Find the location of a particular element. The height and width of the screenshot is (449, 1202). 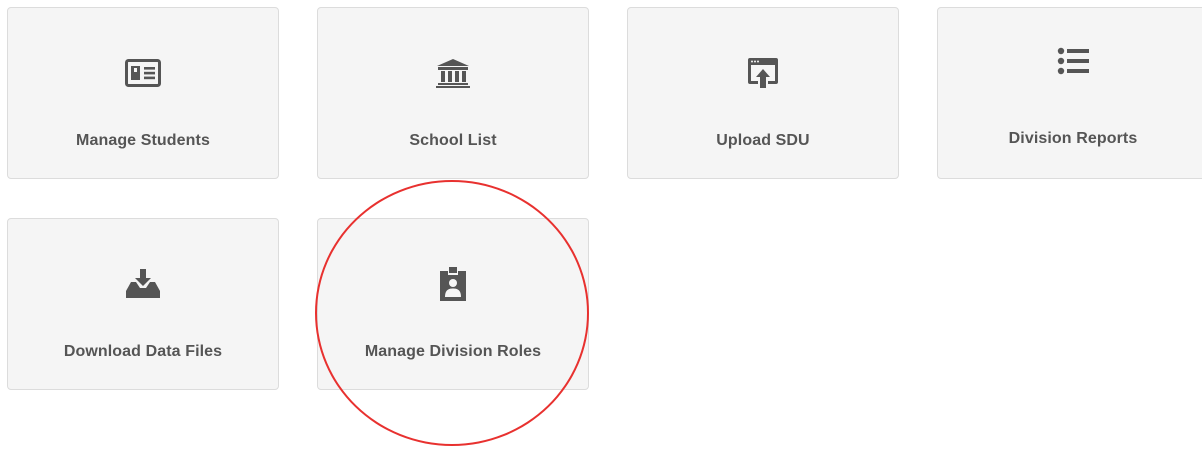

download-data-files-label: Download Data Files is located at coordinates (143, 351).